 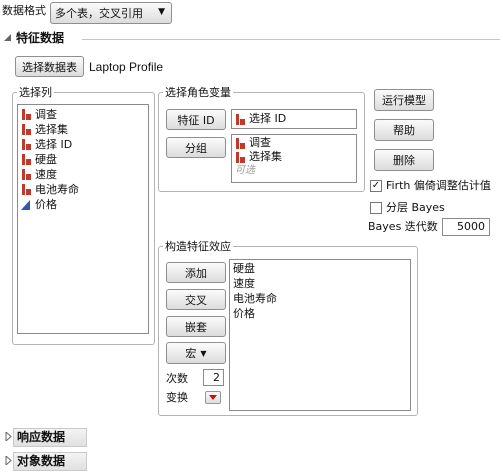 I want to click on transform-label: 变换, so click(x=177, y=397).